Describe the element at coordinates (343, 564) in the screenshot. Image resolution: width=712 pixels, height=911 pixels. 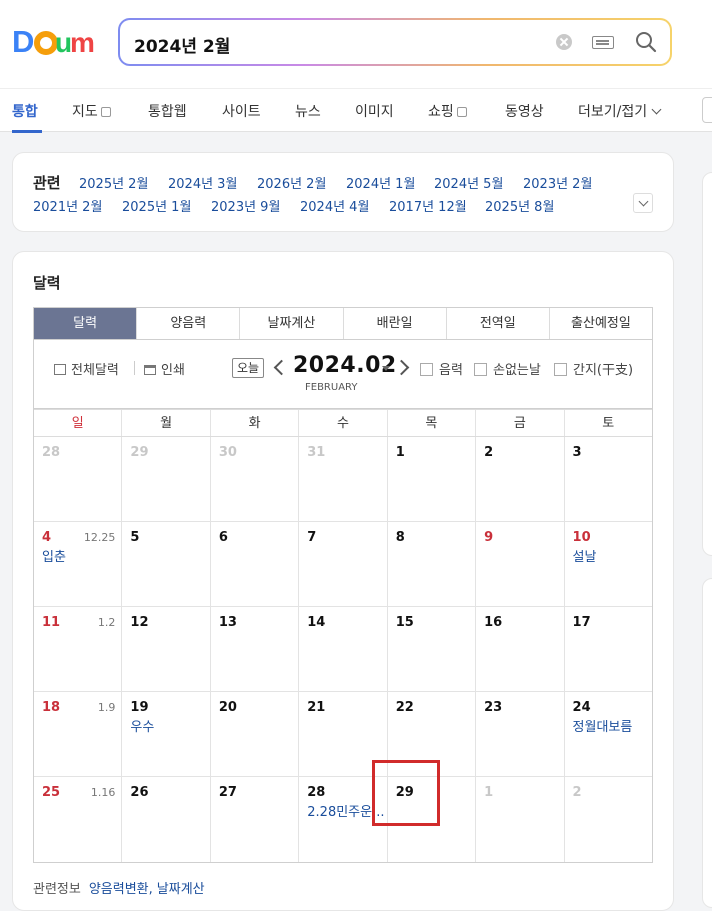
I see `day-cell: 7` at that location.